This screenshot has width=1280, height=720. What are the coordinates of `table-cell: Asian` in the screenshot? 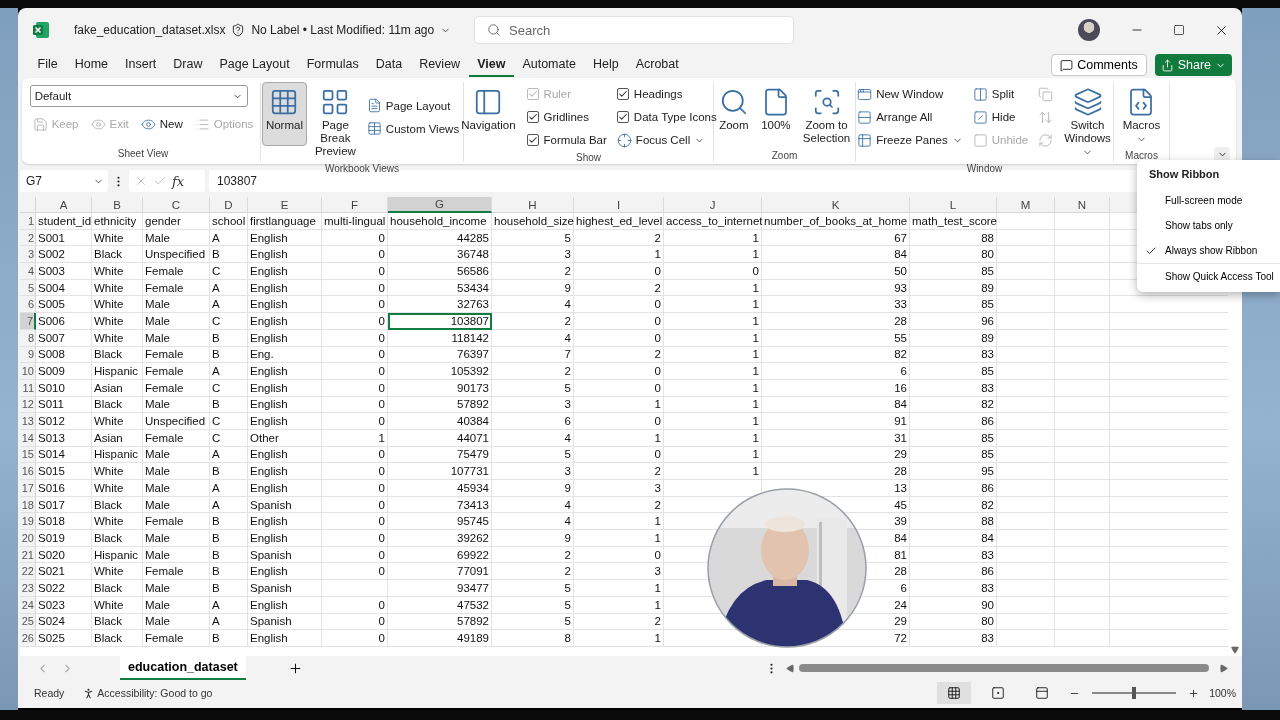 It's located at (117, 388).